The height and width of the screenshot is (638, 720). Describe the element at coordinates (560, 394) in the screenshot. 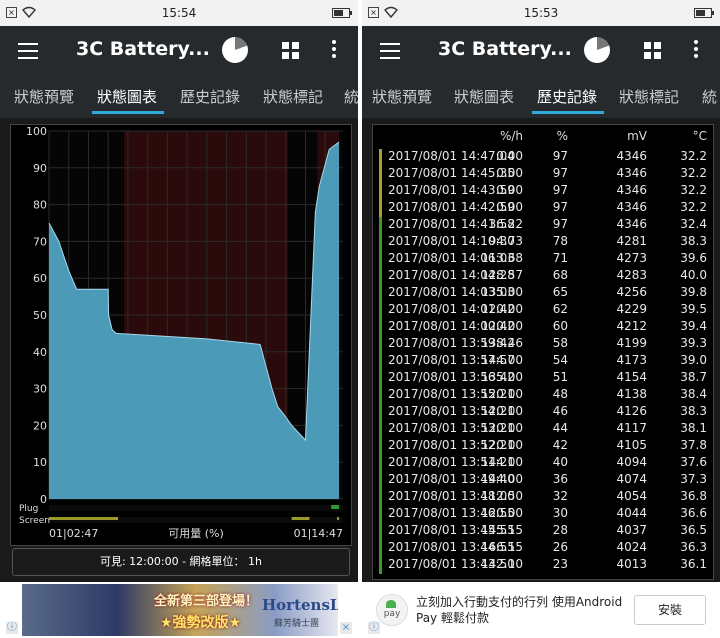

I see `percent-cell: 48` at that location.